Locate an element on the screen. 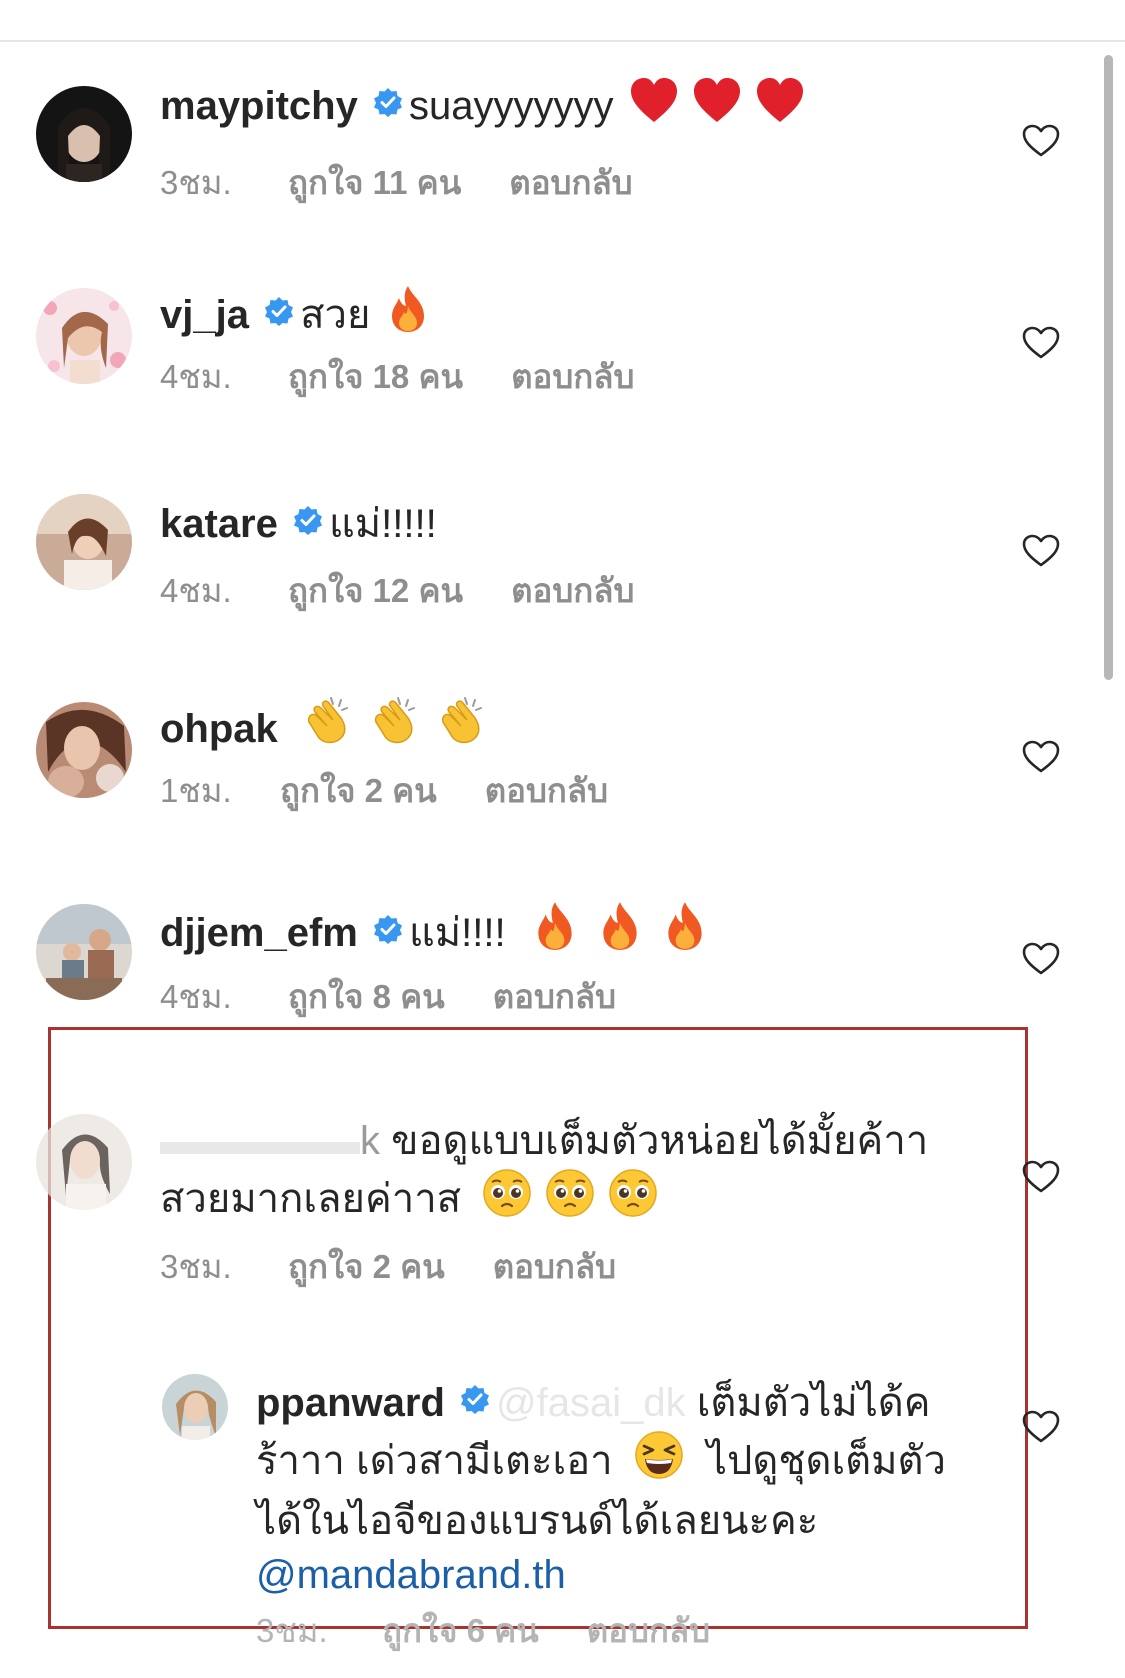  brand-mention-link: @mandabrand.th is located at coordinates (411, 1575).